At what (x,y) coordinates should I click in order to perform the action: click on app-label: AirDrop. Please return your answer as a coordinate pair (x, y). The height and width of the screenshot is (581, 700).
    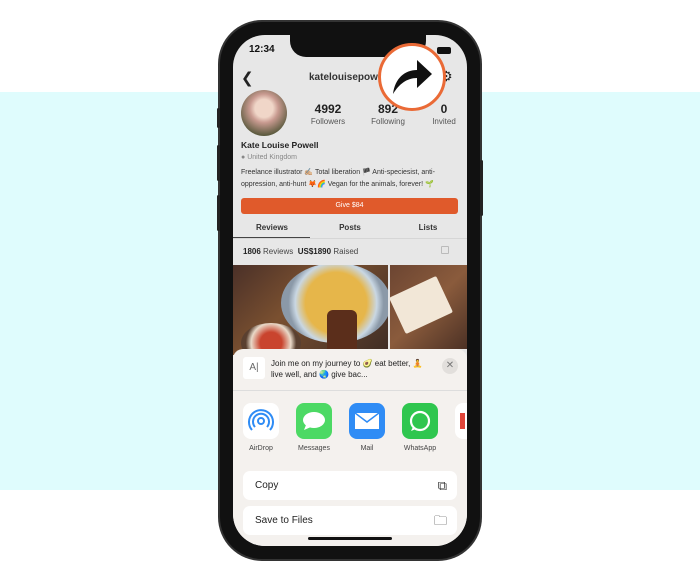
    Looking at the image, I should click on (261, 448).